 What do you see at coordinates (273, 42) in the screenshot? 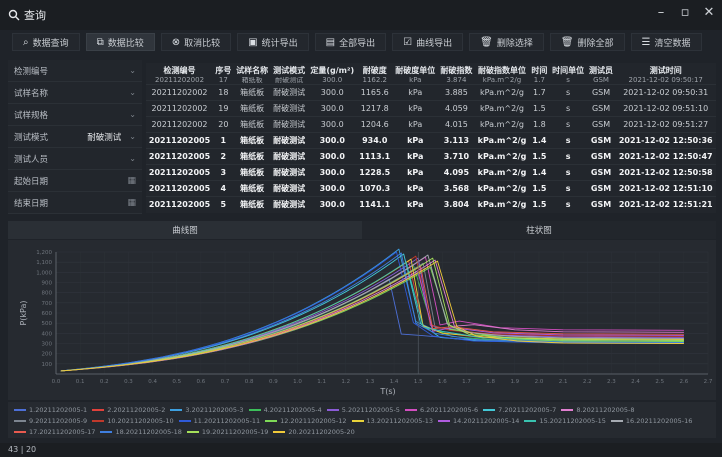
I see `toolbar-button-4: ▣ 统计导出` at bounding box center [273, 42].